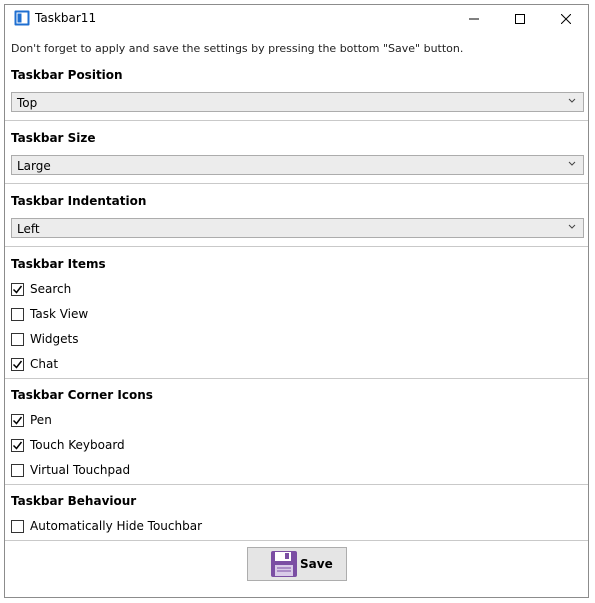  Describe the element at coordinates (66, 18) in the screenshot. I see `window-title: Taskbar11` at that location.